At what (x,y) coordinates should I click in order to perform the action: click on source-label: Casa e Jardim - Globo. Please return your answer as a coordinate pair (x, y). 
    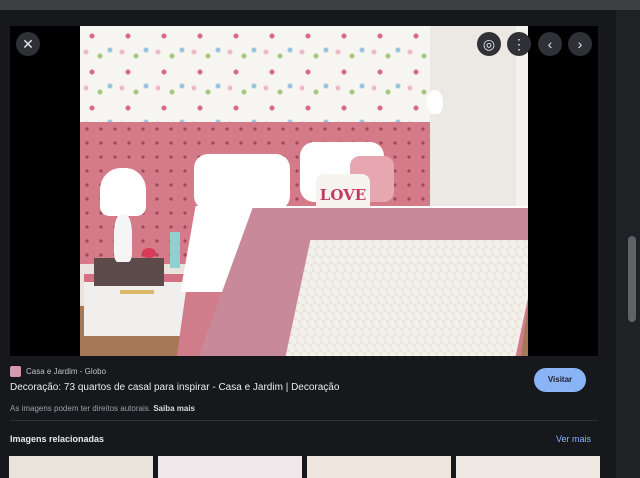
    Looking at the image, I should click on (66, 371).